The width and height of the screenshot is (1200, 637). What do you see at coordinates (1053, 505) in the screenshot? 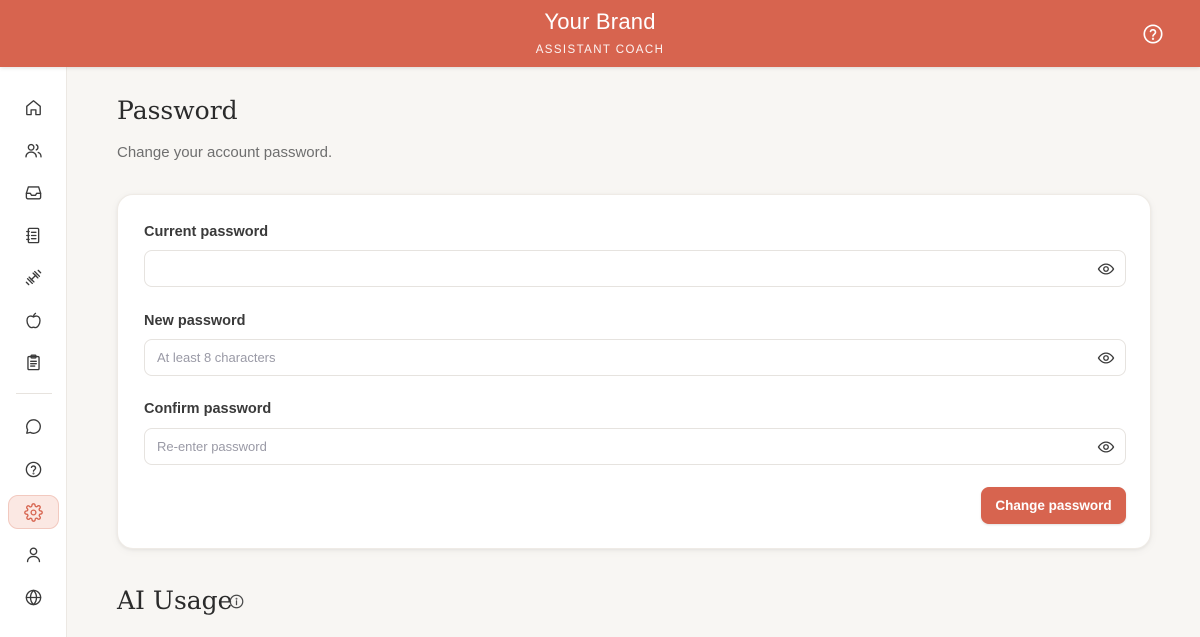
I see `change-password-button: Change password` at bounding box center [1053, 505].